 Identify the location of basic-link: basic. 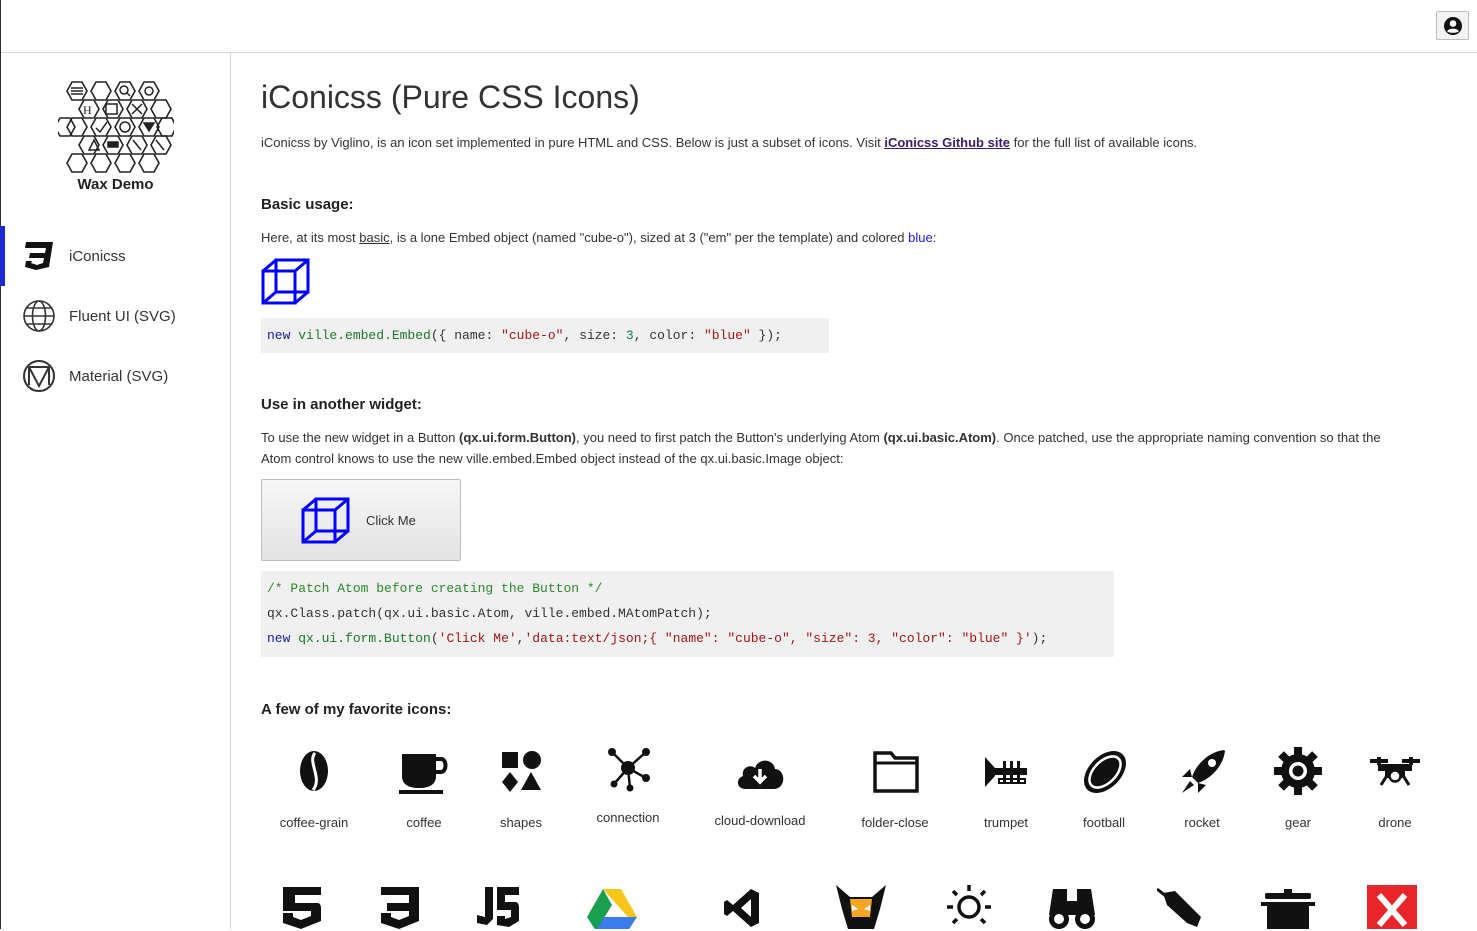
(374, 237).